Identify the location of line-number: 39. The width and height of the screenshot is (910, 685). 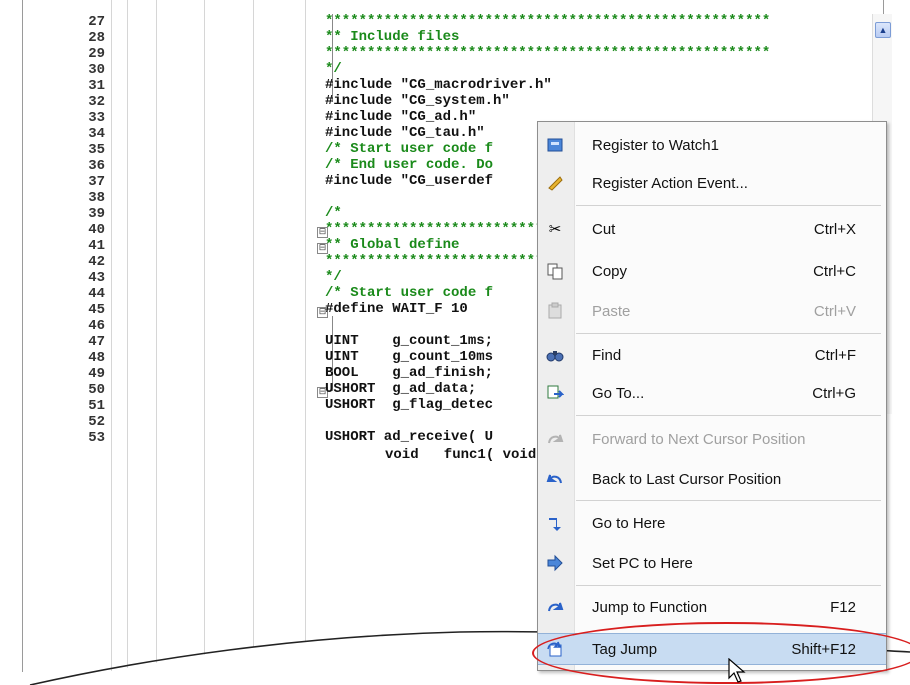
(96, 214).